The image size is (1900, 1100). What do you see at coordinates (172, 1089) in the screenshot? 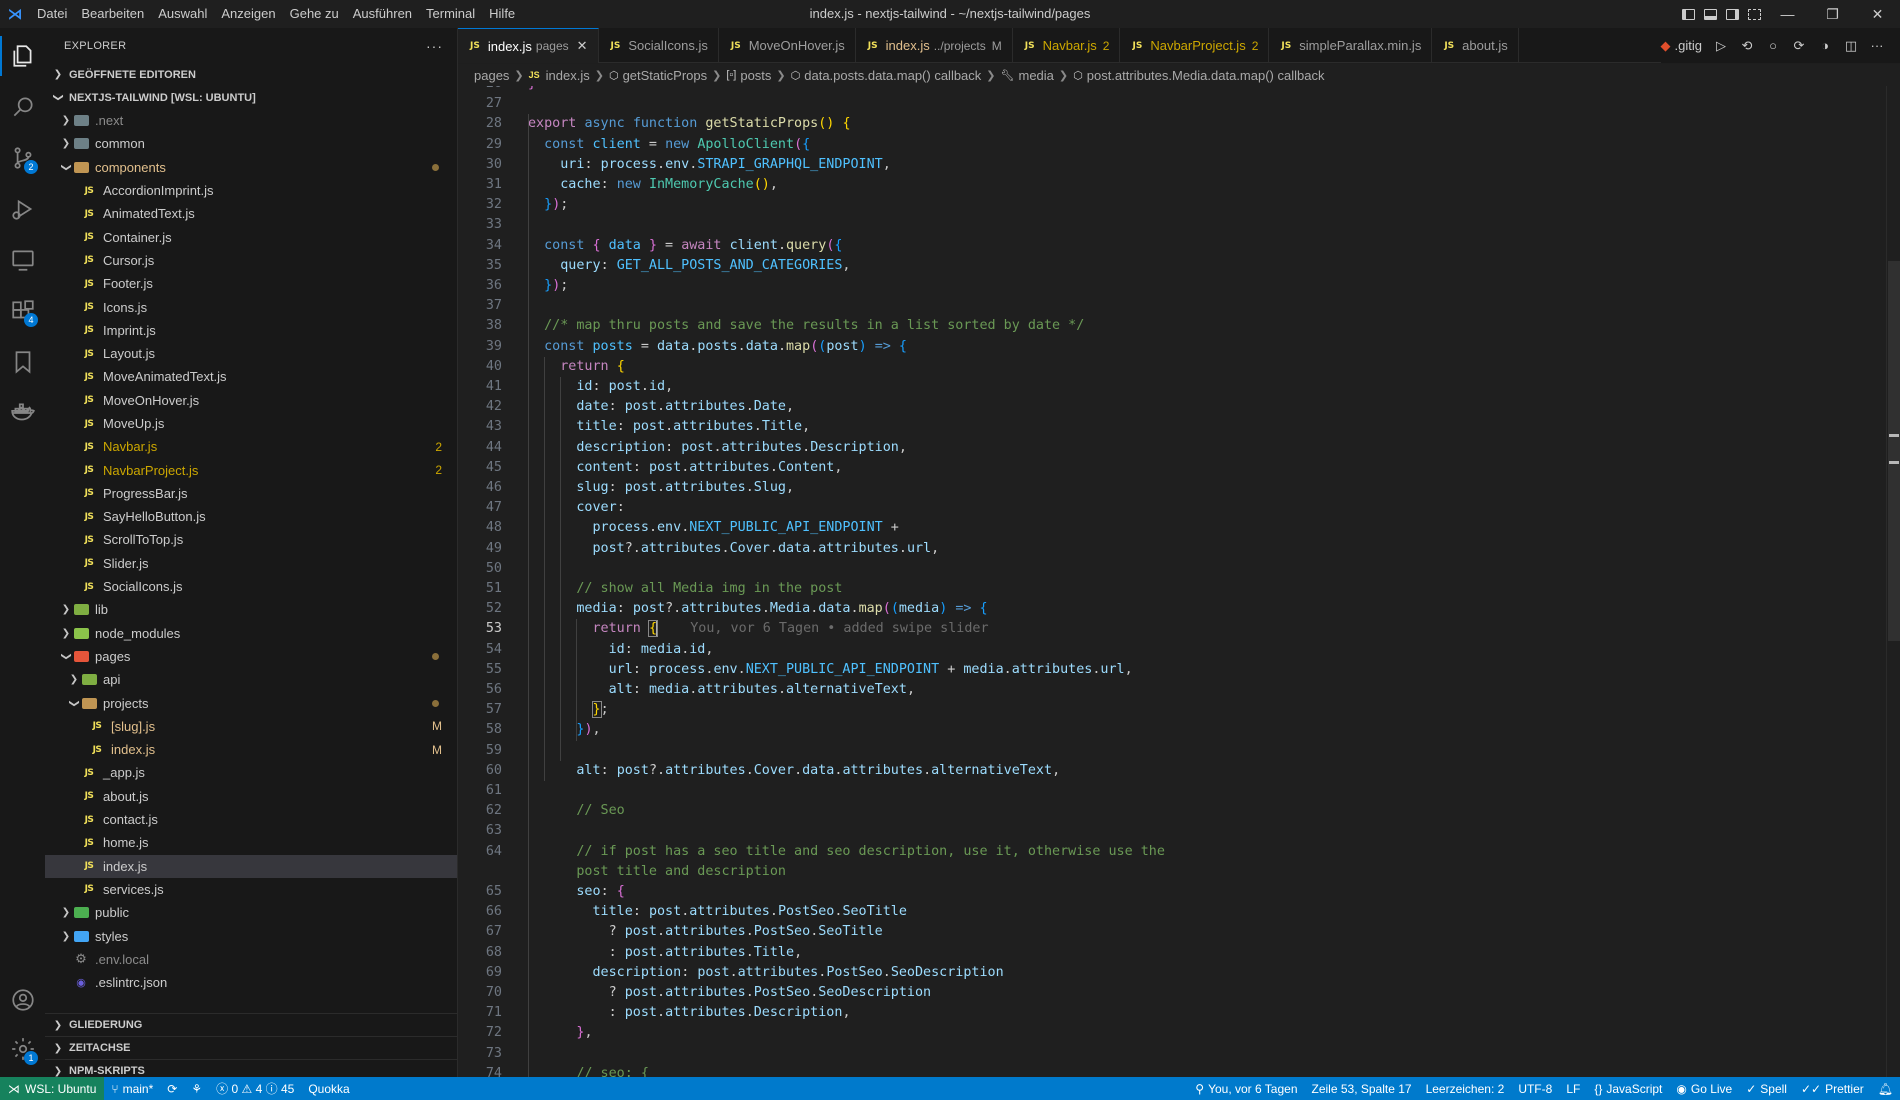
I see `sync-button: ⟳` at bounding box center [172, 1089].